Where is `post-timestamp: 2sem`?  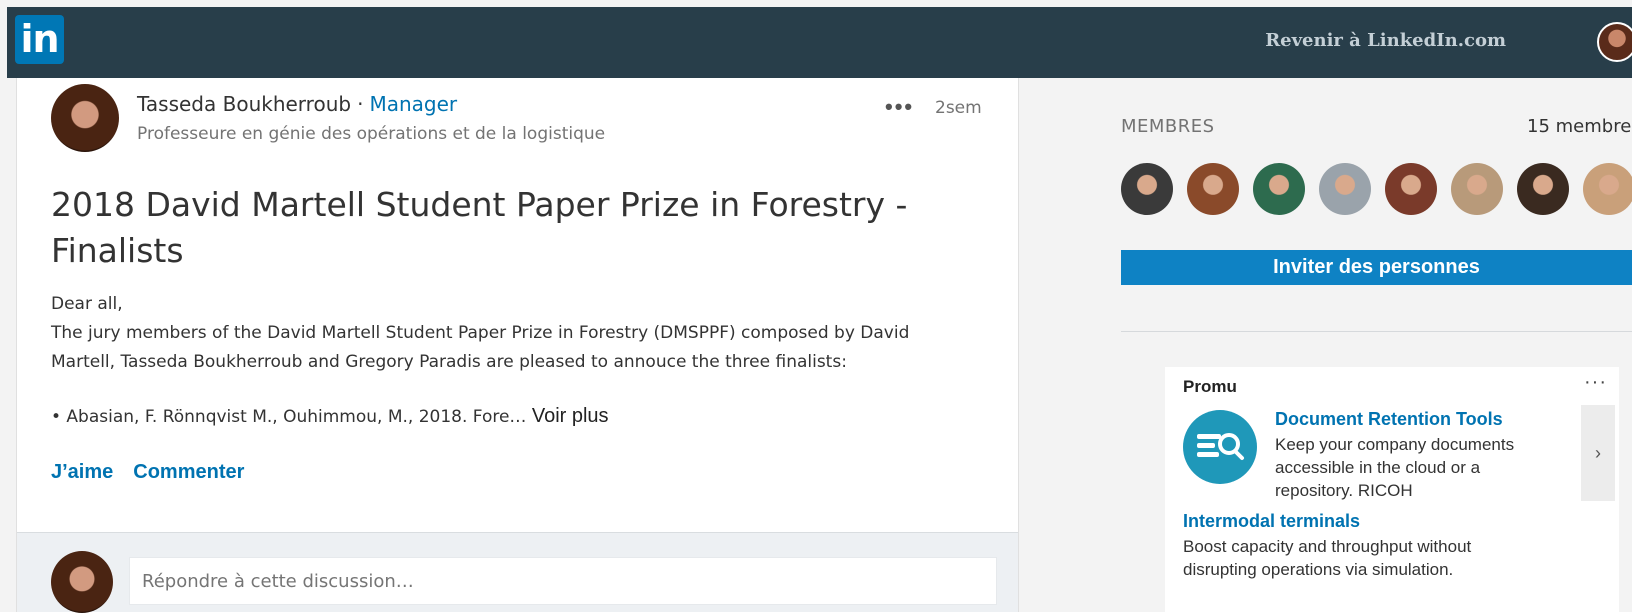 post-timestamp: 2sem is located at coordinates (958, 108).